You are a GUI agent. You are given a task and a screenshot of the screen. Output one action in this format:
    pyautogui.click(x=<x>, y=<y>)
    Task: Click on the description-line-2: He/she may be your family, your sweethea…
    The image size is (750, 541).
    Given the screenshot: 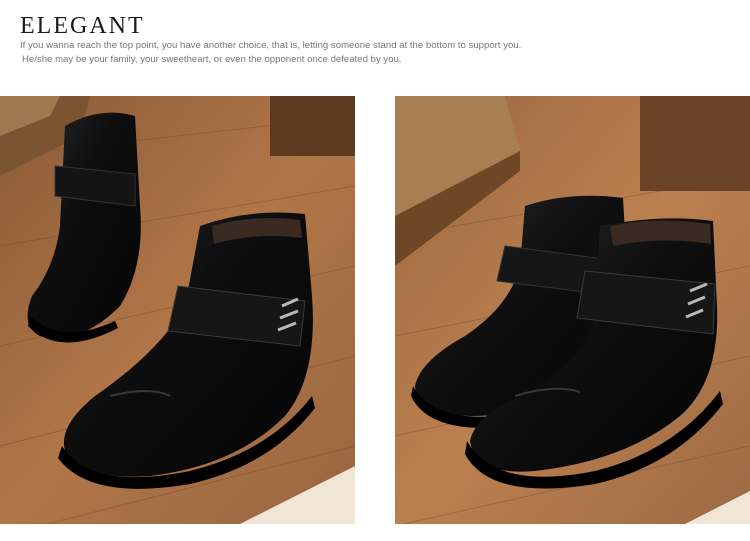 What is the action you would take?
    pyautogui.click(x=212, y=59)
    